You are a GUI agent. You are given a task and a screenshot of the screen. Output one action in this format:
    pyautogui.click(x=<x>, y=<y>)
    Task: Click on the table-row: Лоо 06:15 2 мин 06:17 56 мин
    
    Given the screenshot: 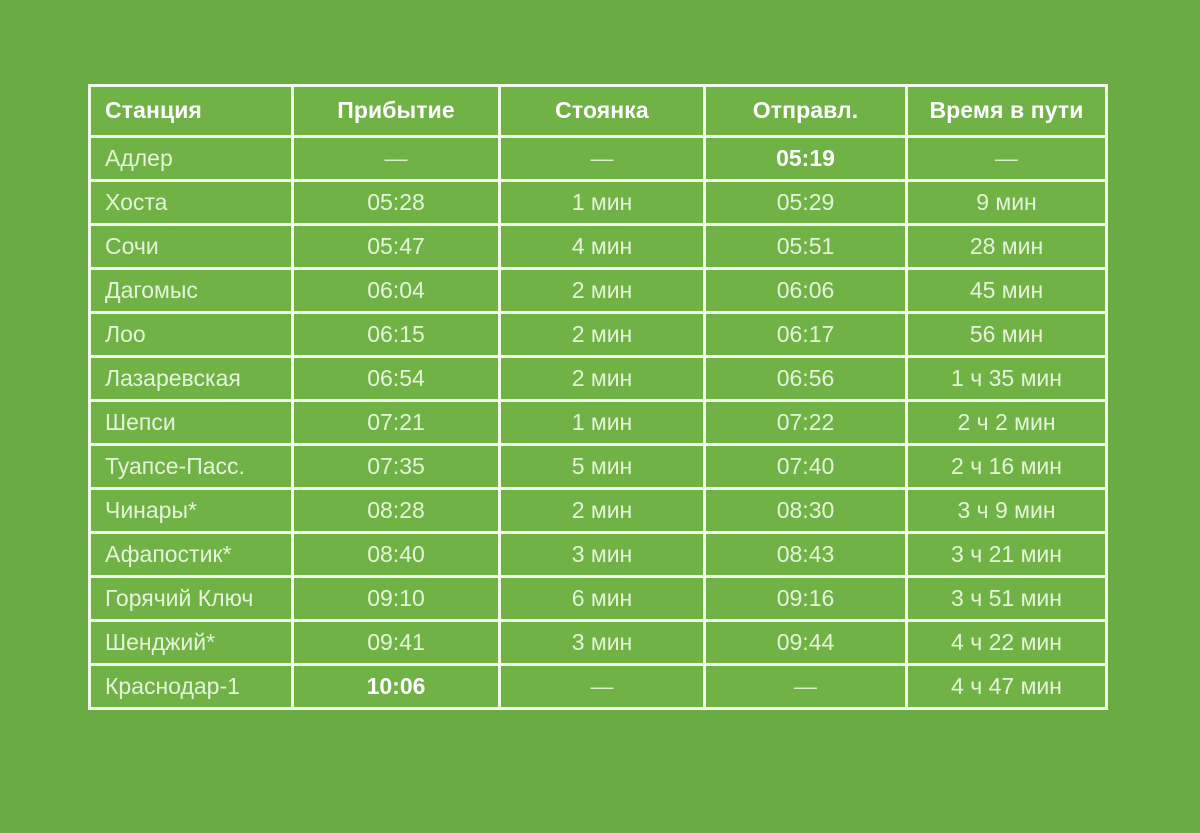 What is the action you would take?
    pyautogui.click(x=598, y=334)
    